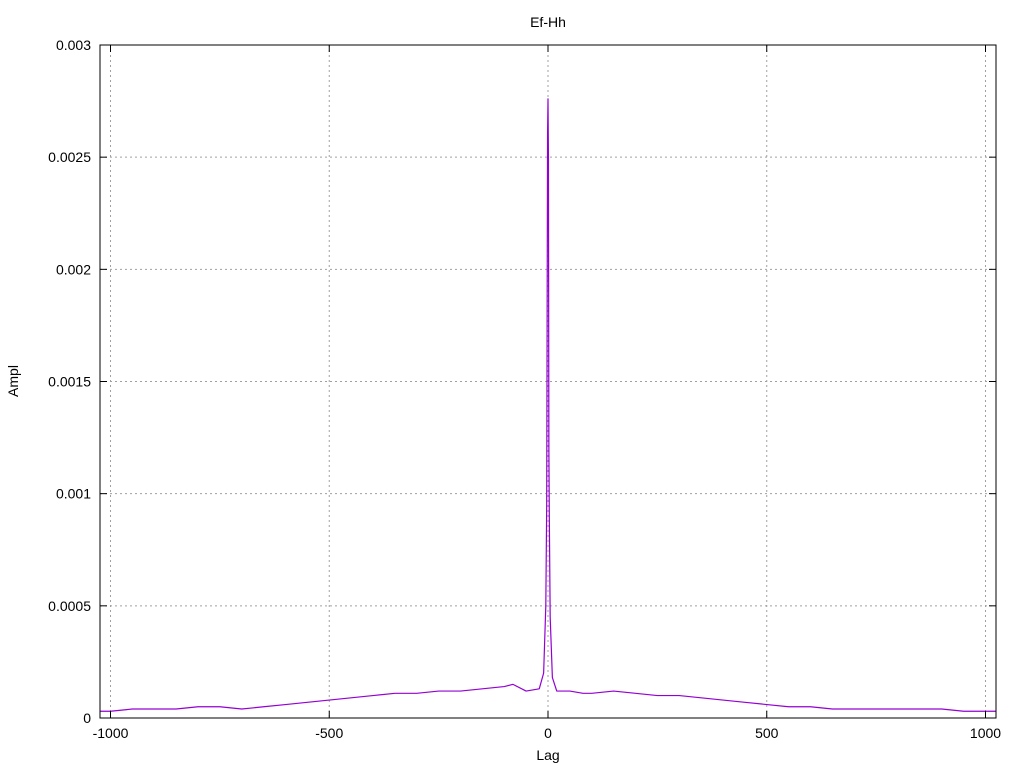 Image resolution: width=1024 pixels, height=768 pixels. What do you see at coordinates (73, 494) in the screenshot?
I see `y-tick-label: 0.001` at bounding box center [73, 494].